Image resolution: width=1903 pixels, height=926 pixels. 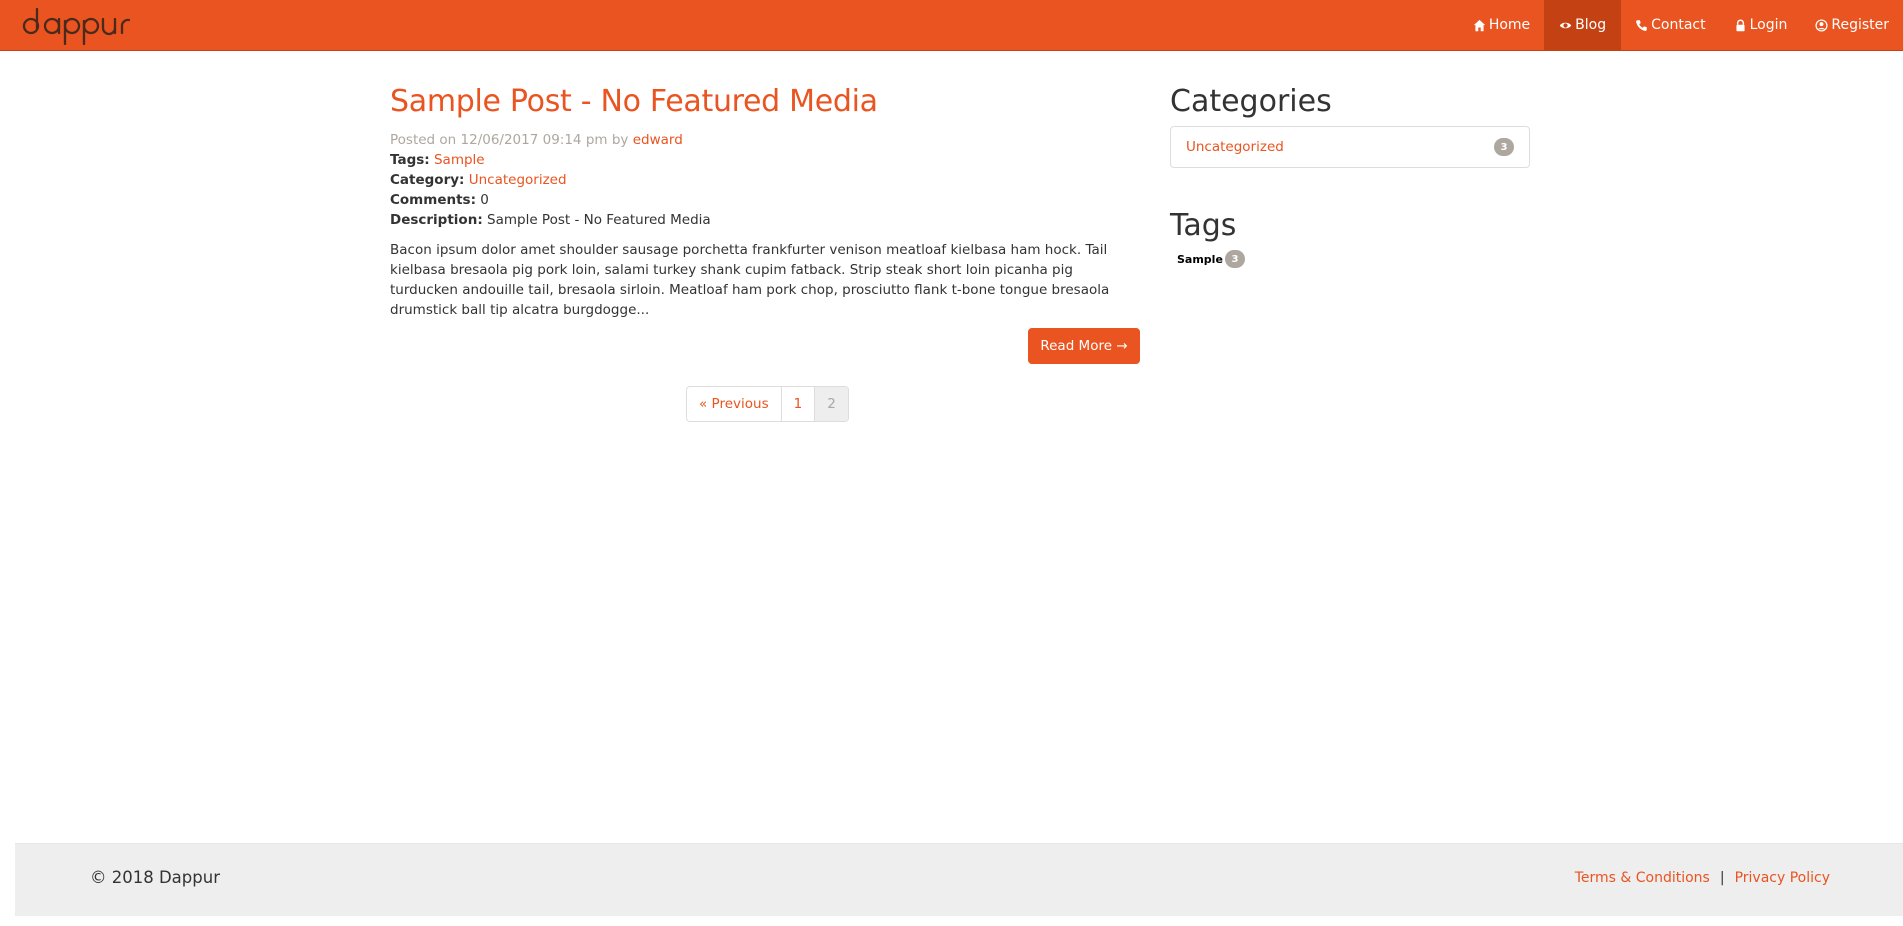 I want to click on tag-item-label: Sample, so click(x=1200, y=259).